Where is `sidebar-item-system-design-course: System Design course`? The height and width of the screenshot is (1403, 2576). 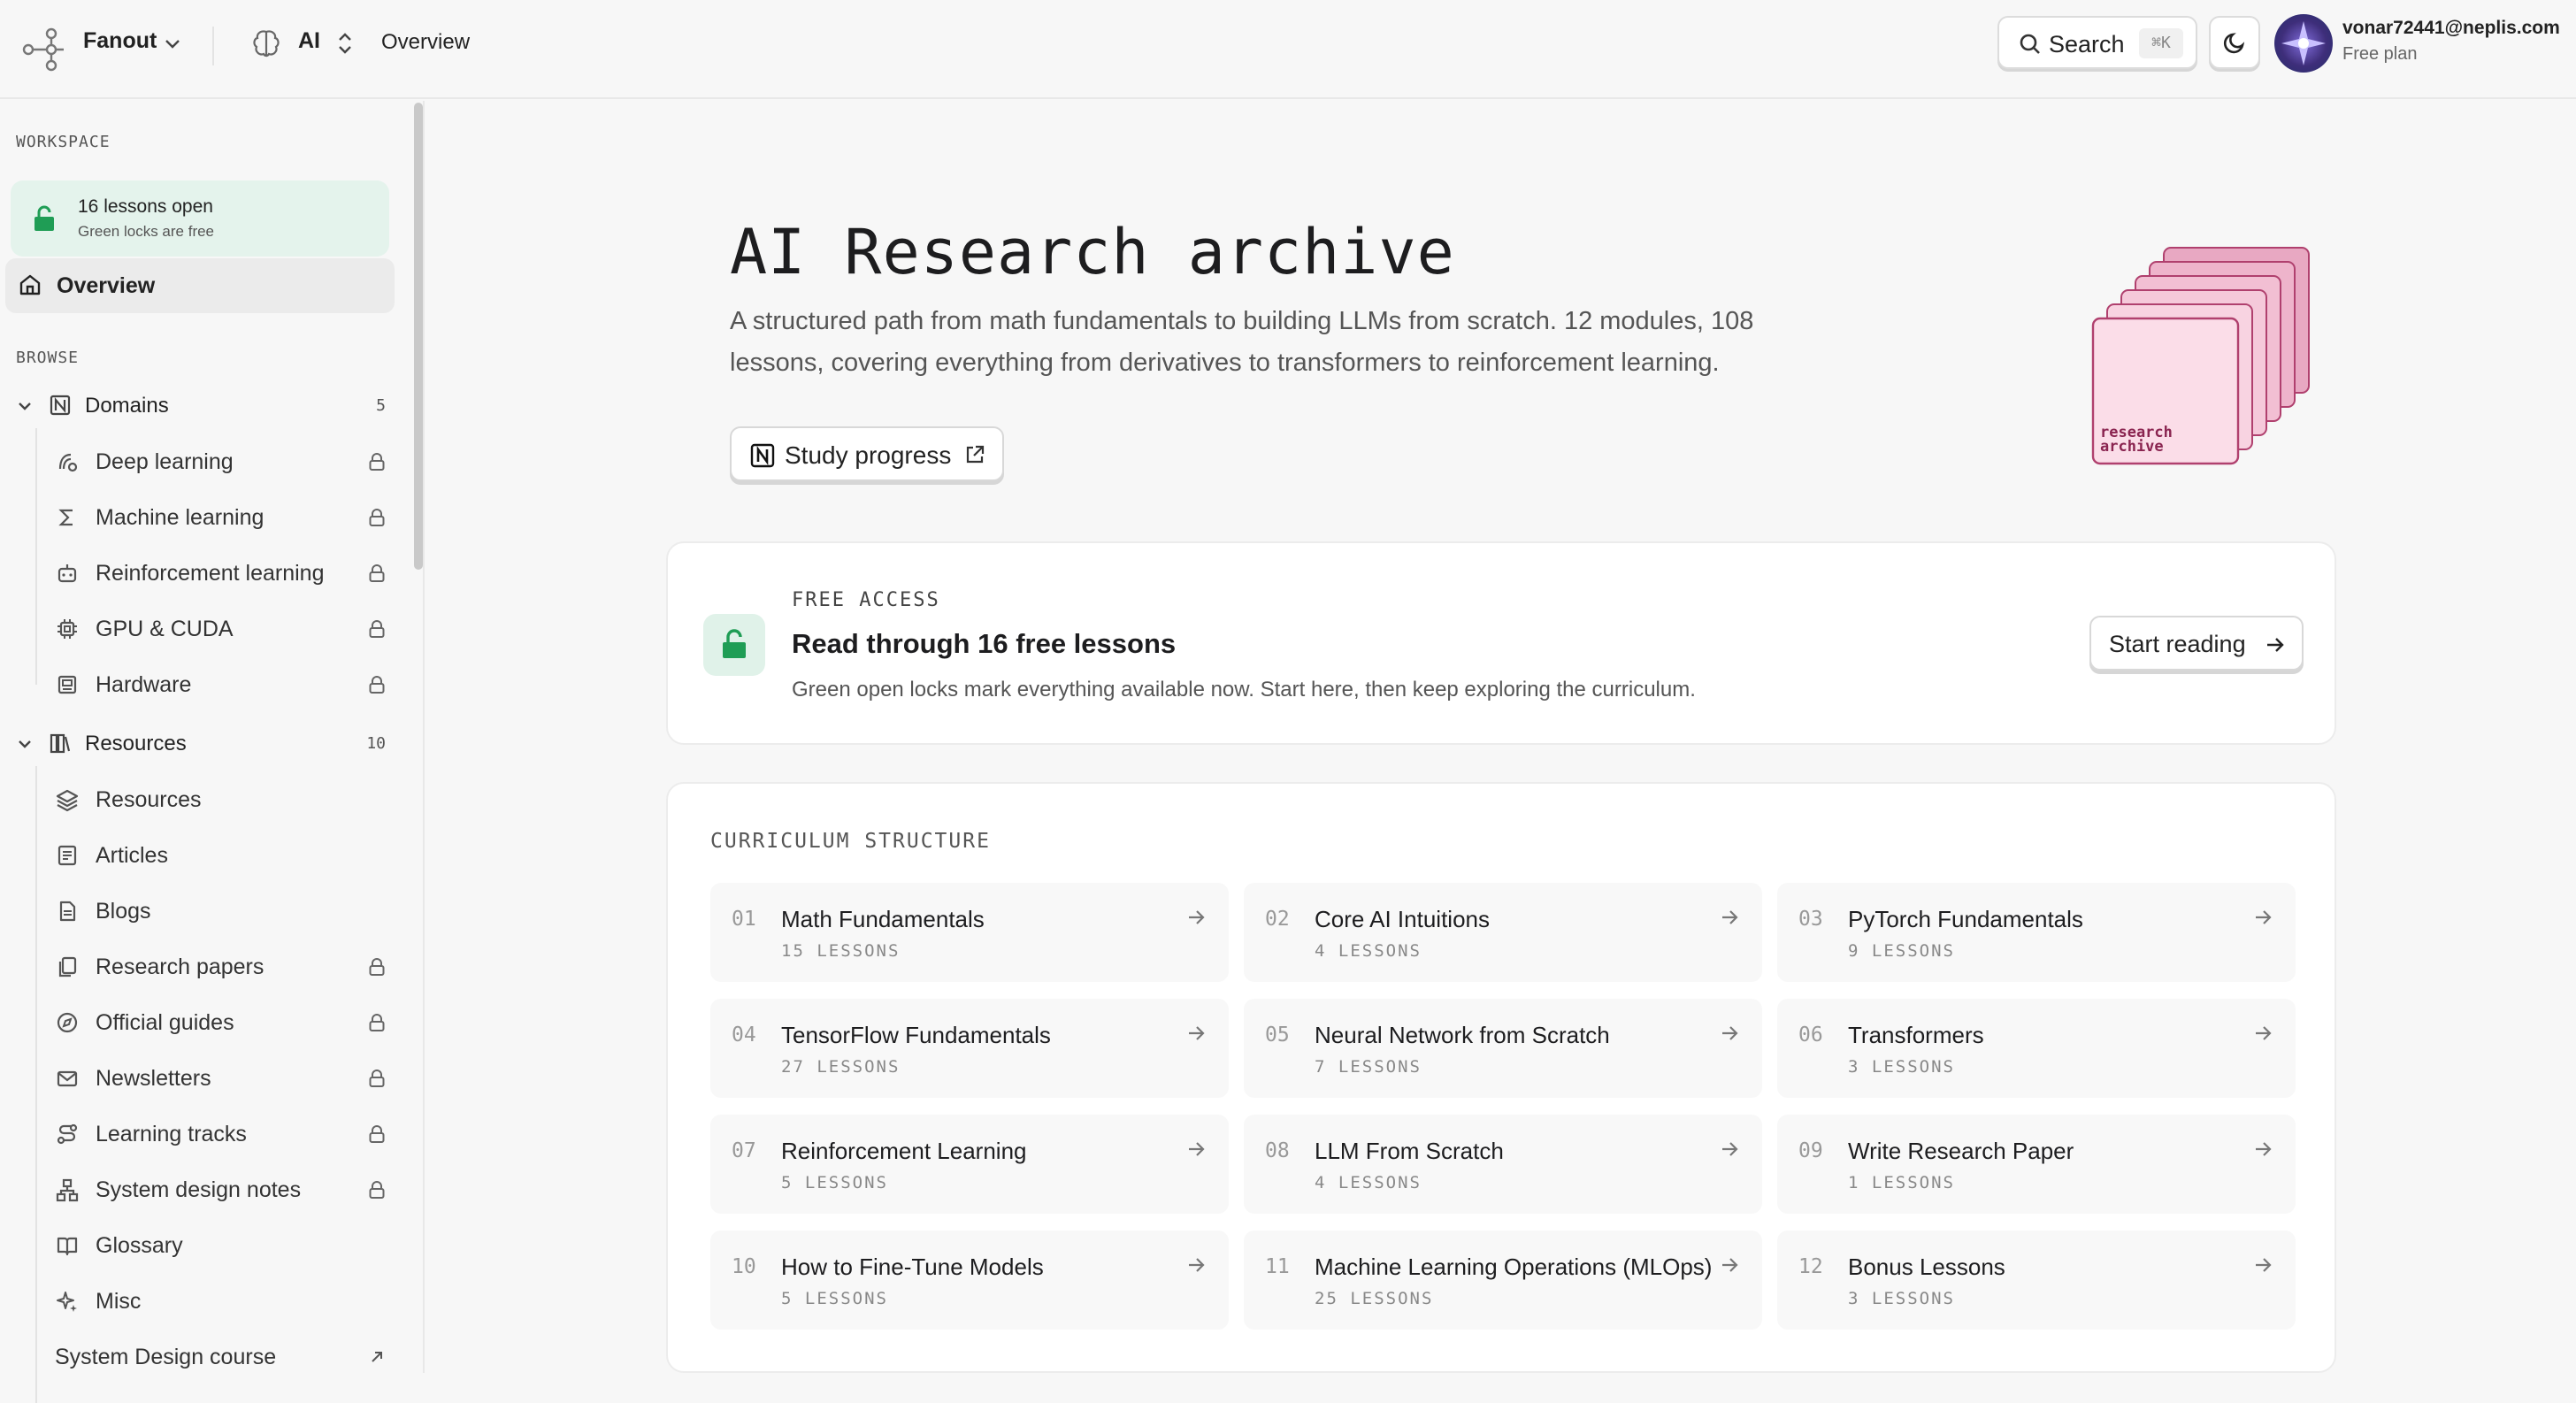
sidebar-item-system-design-course: System Design course is located at coordinates (218, 1357).